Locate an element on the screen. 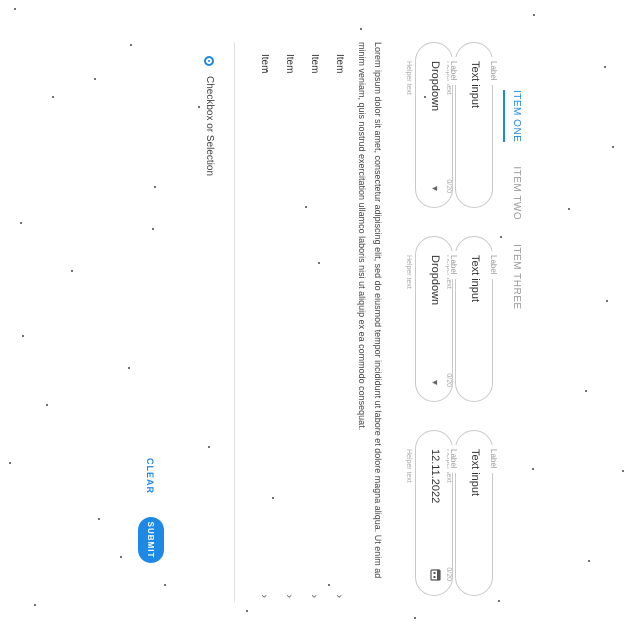 The width and height of the screenshot is (640, 640). date-input: Label 12.11.2022 Helper text is located at coordinates (431, 513).